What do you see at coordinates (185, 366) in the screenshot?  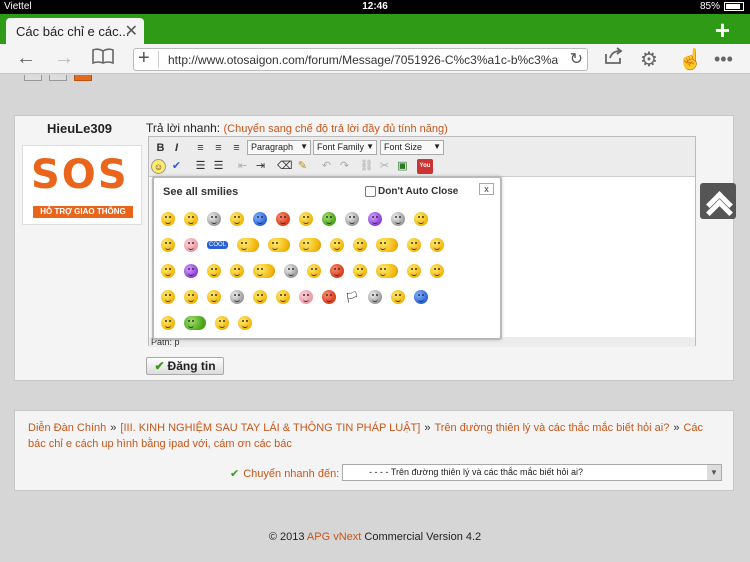 I see `submit-button: ✔ Đăng tin` at bounding box center [185, 366].